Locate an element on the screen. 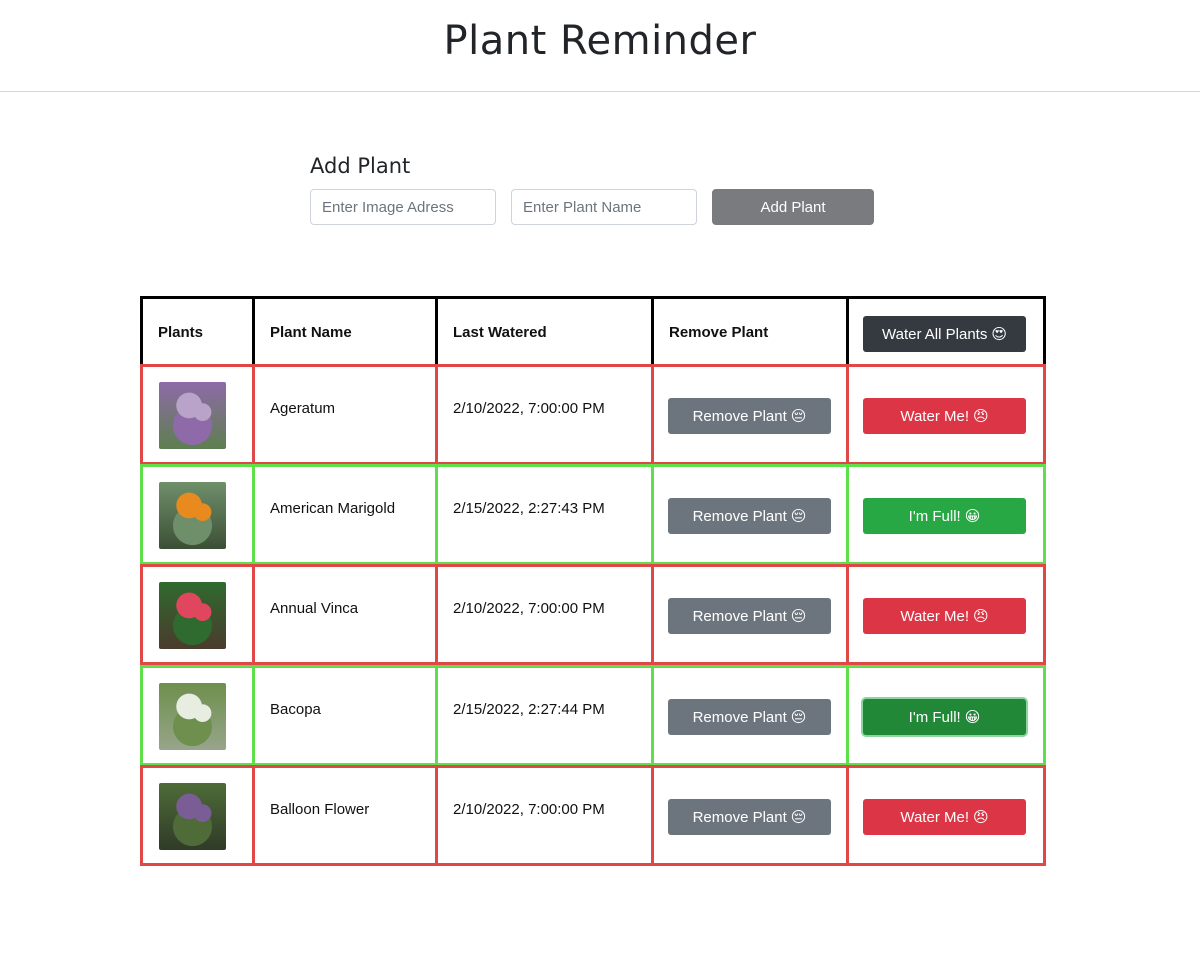 The width and height of the screenshot is (1200, 964). header-last-watered: Last Watered is located at coordinates (500, 332).